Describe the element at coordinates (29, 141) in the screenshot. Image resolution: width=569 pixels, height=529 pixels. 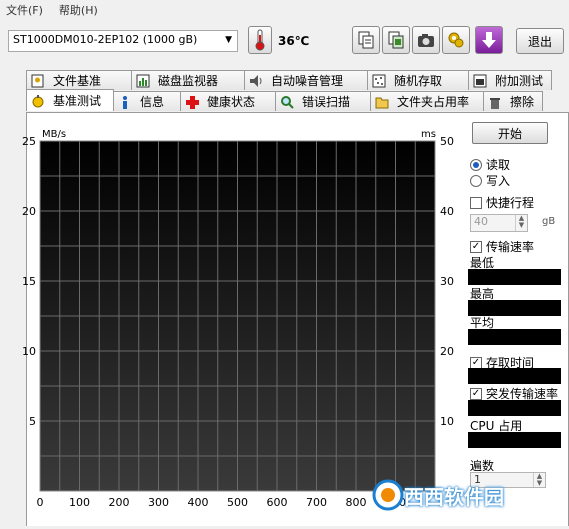
I see `y-tick-label: 25` at that location.